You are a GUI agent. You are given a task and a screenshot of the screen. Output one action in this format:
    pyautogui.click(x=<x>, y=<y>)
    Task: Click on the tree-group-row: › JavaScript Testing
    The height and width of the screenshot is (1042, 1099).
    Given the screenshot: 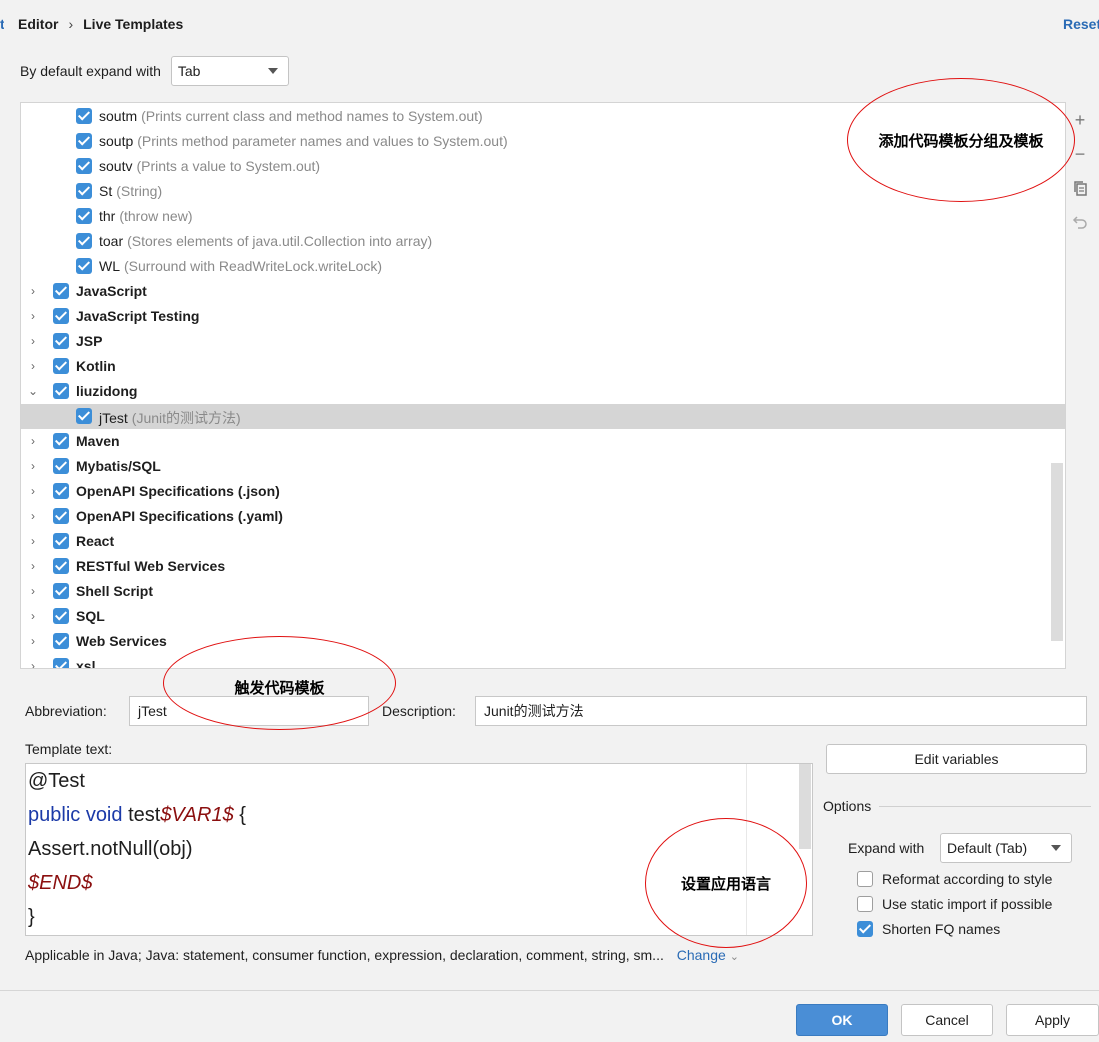 What is the action you would take?
    pyautogui.click(x=543, y=316)
    